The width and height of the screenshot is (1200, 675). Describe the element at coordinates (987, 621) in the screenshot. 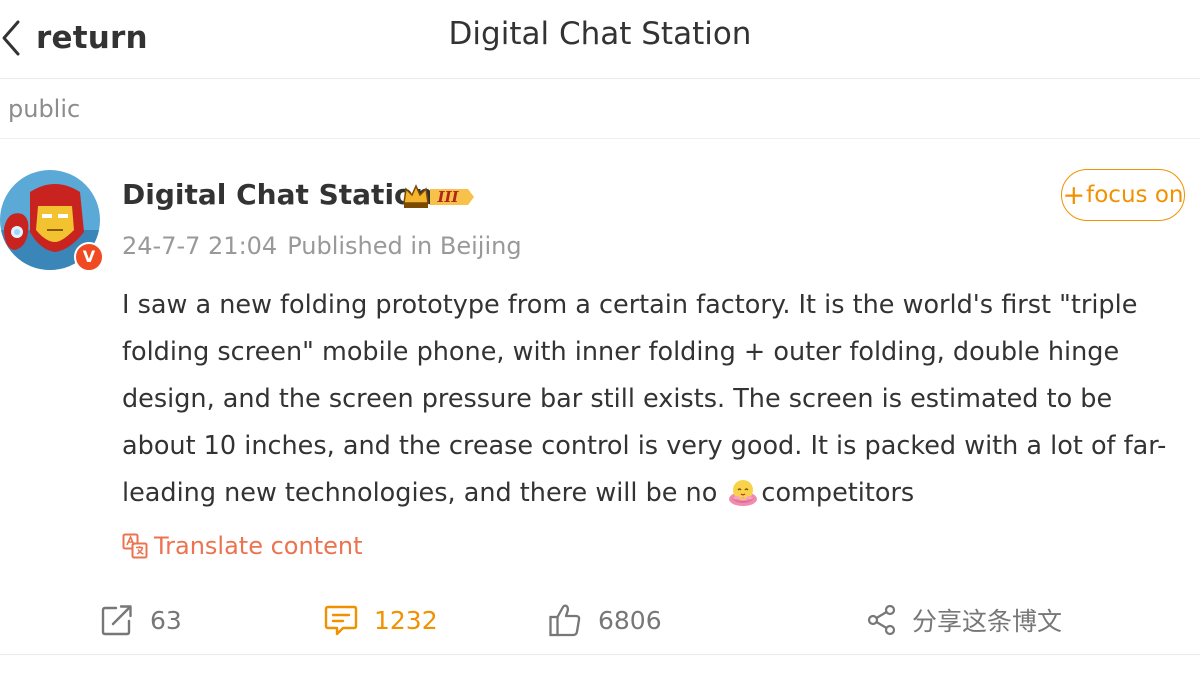

I see `share-label: 分享这条博文` at that location.